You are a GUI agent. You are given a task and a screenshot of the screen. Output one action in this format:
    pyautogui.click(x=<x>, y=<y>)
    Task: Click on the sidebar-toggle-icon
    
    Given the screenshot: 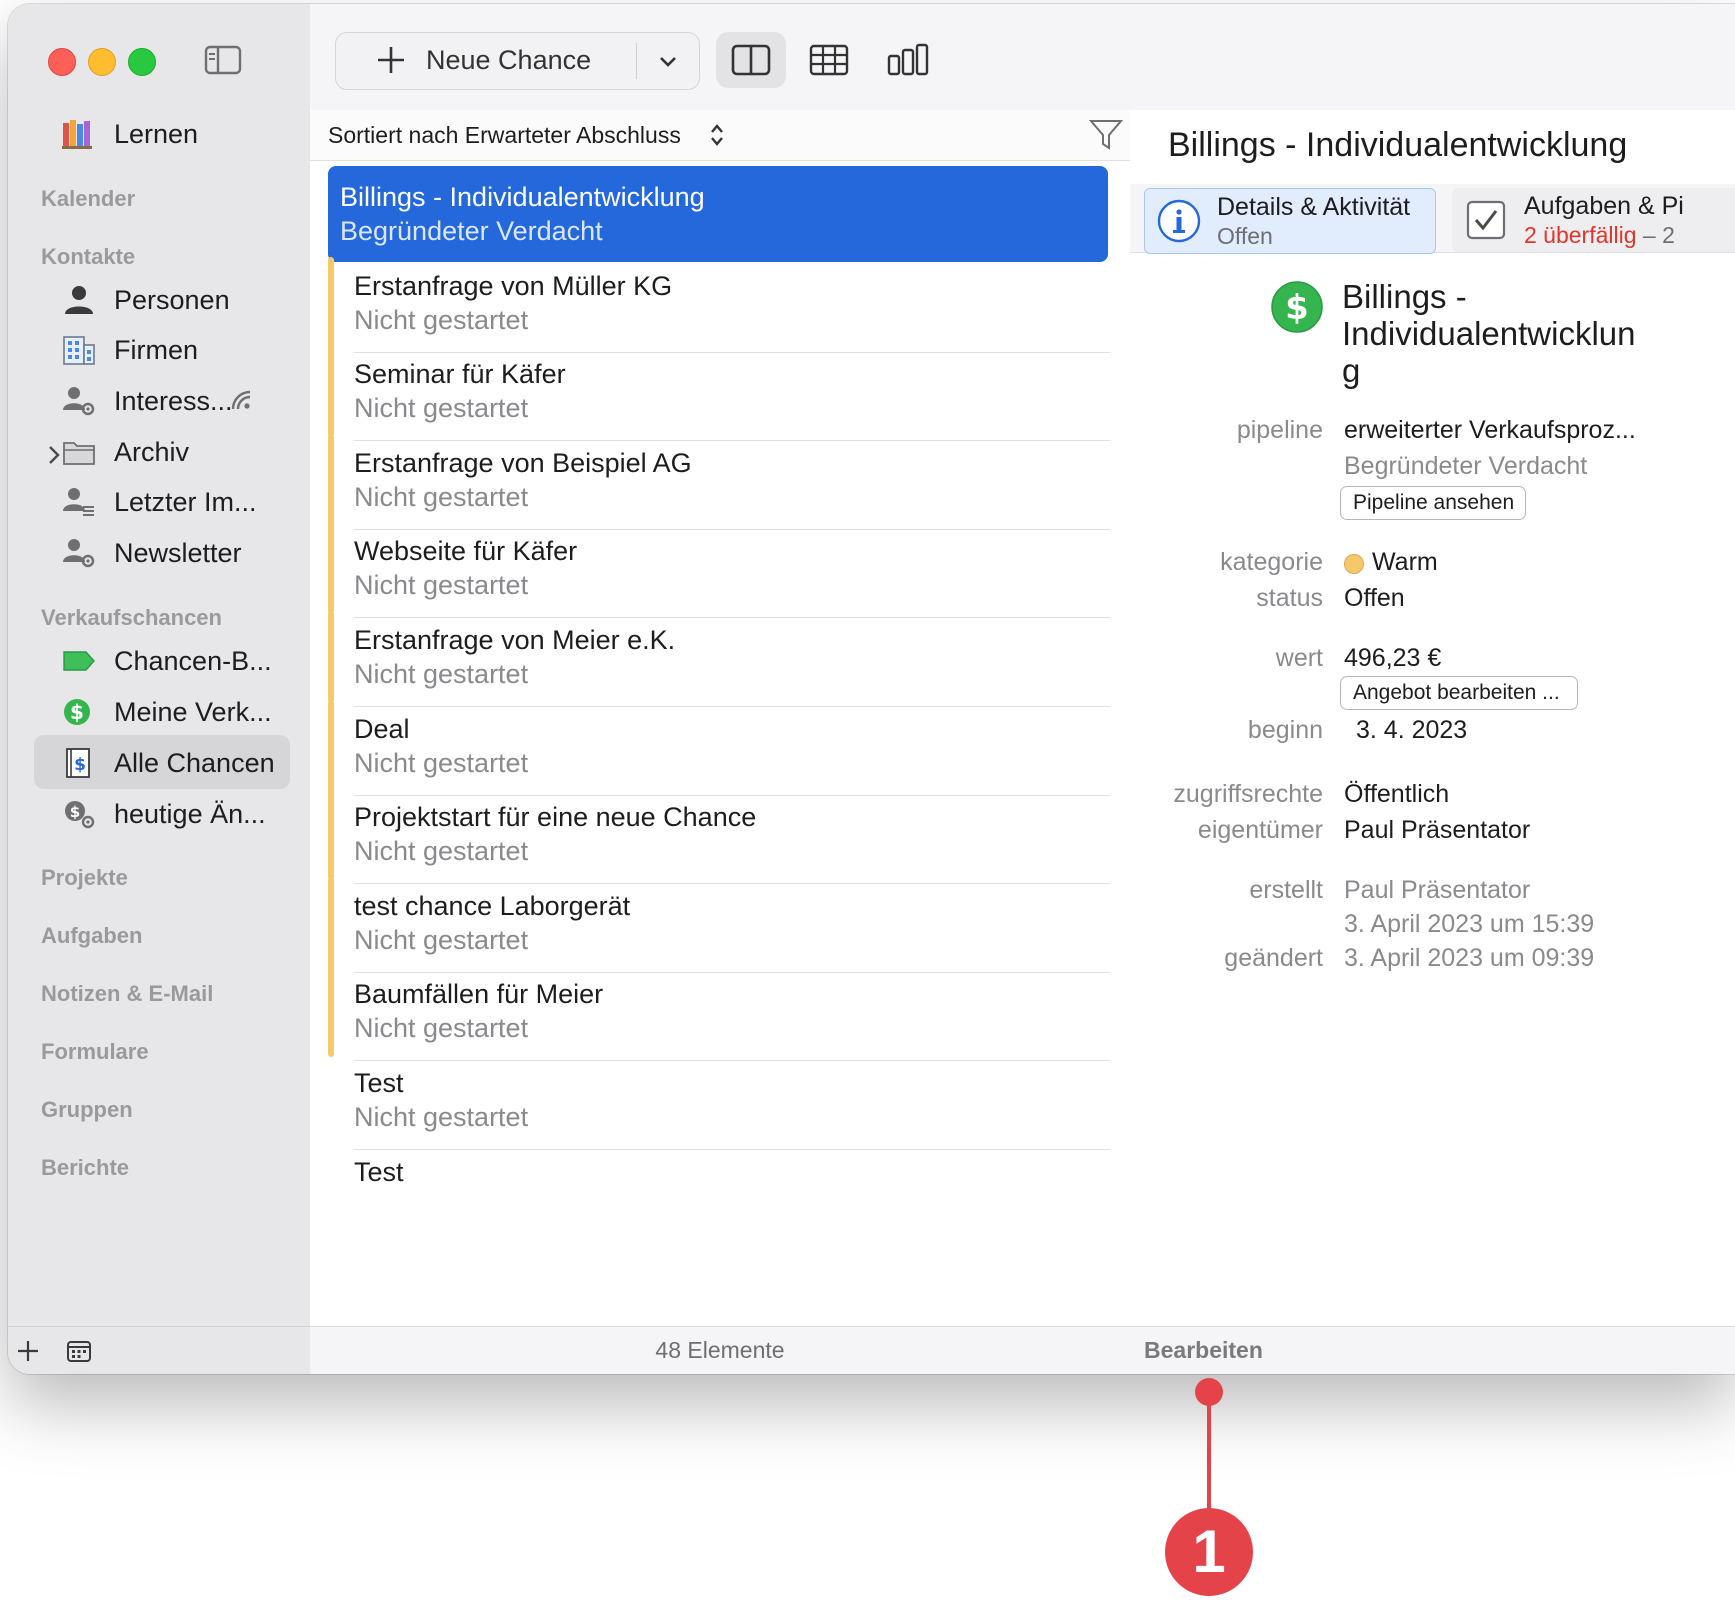 What is the action you would take?
    pyautogui.click(x=223, y=60)
    